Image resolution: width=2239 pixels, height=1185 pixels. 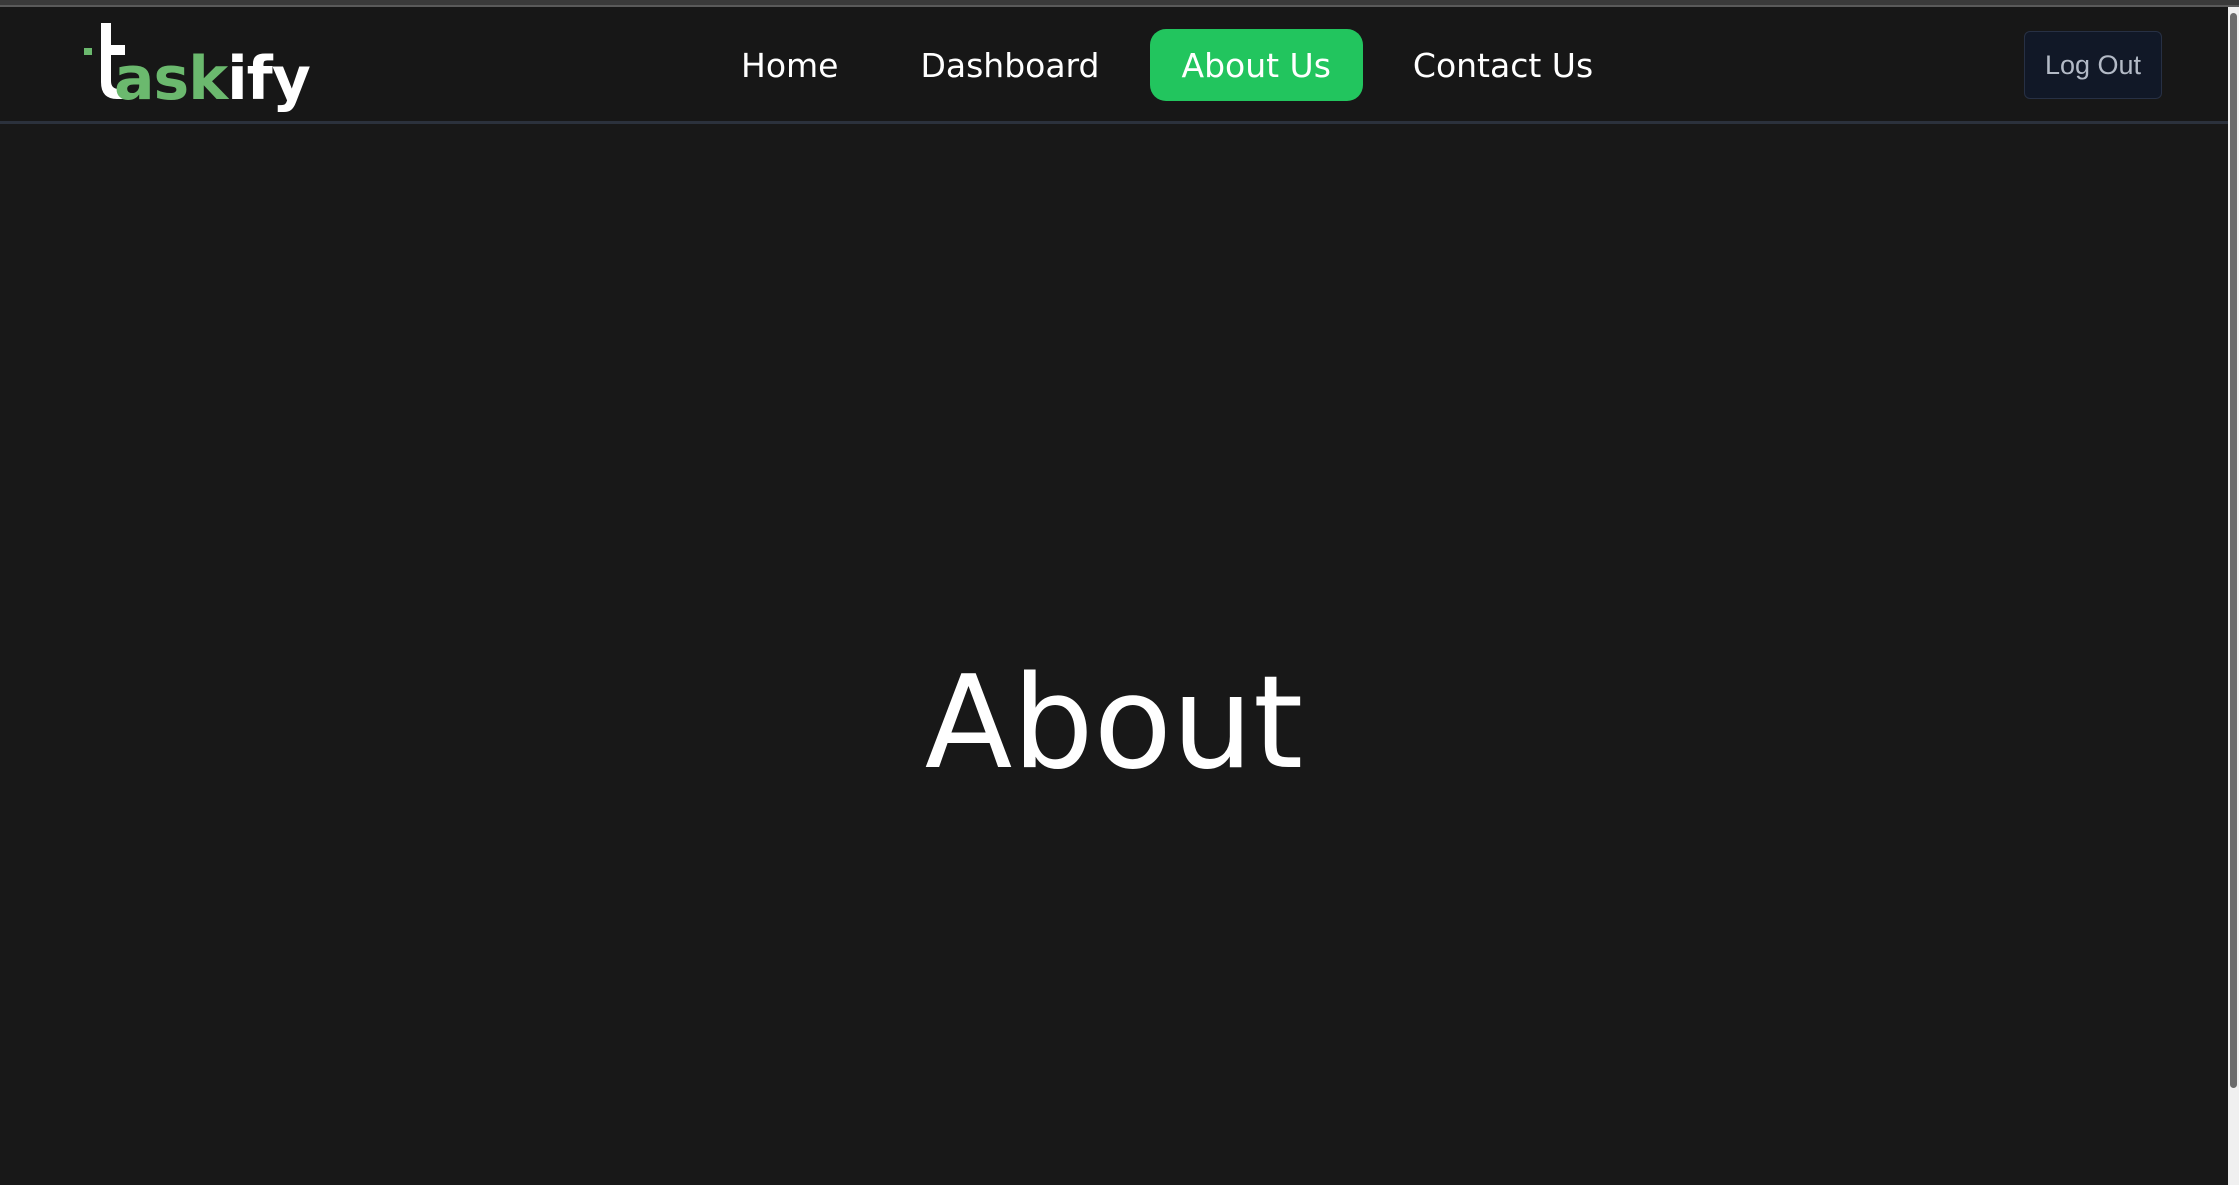 I want to click on main-nav: Home Dashboard About Us Contact Us, so click(x=1167, y=65).